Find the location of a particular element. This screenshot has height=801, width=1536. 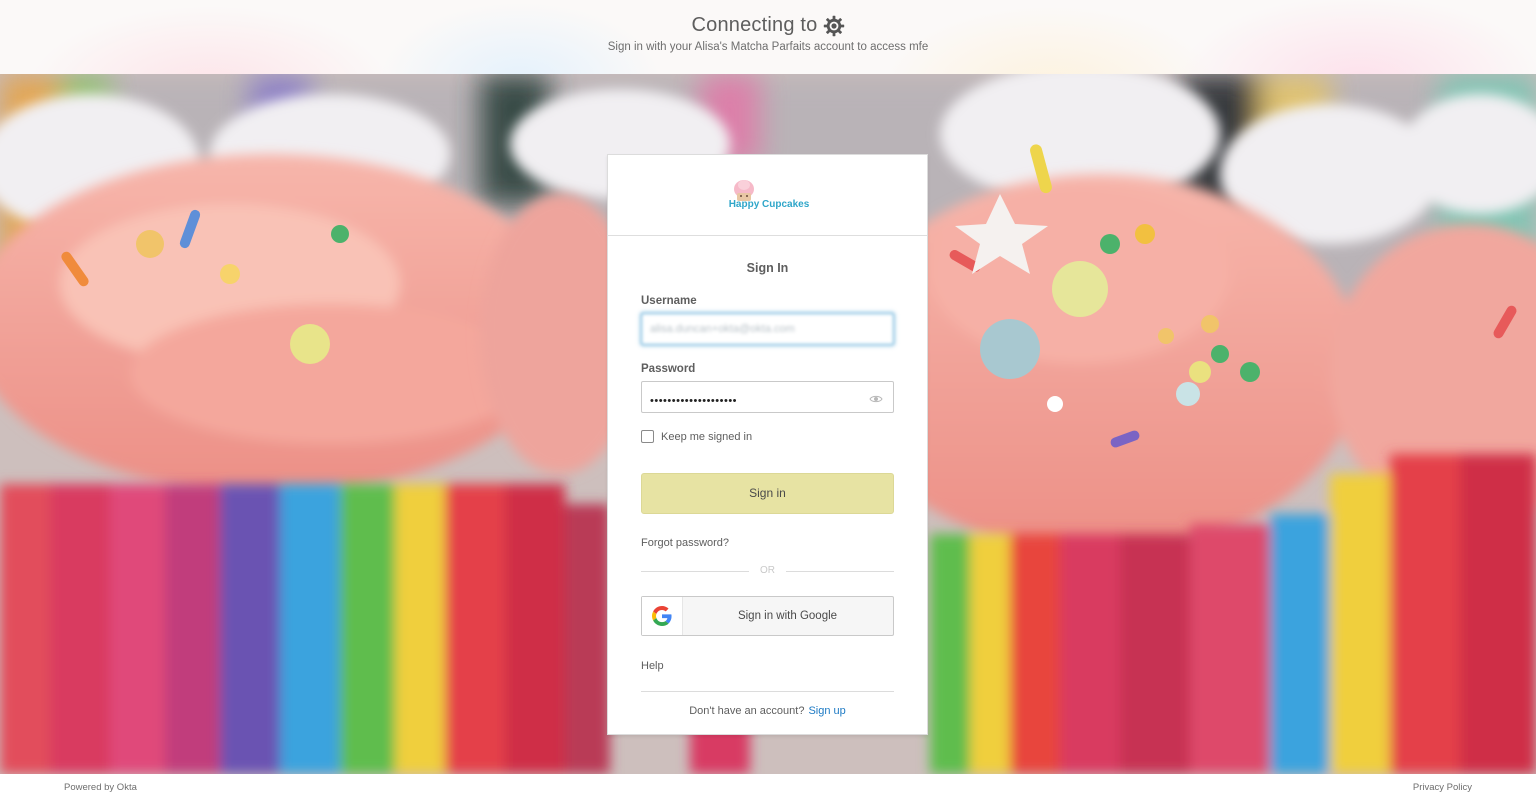

brand-logo: Happy Cupcakes is located at coordinates (769, 196).